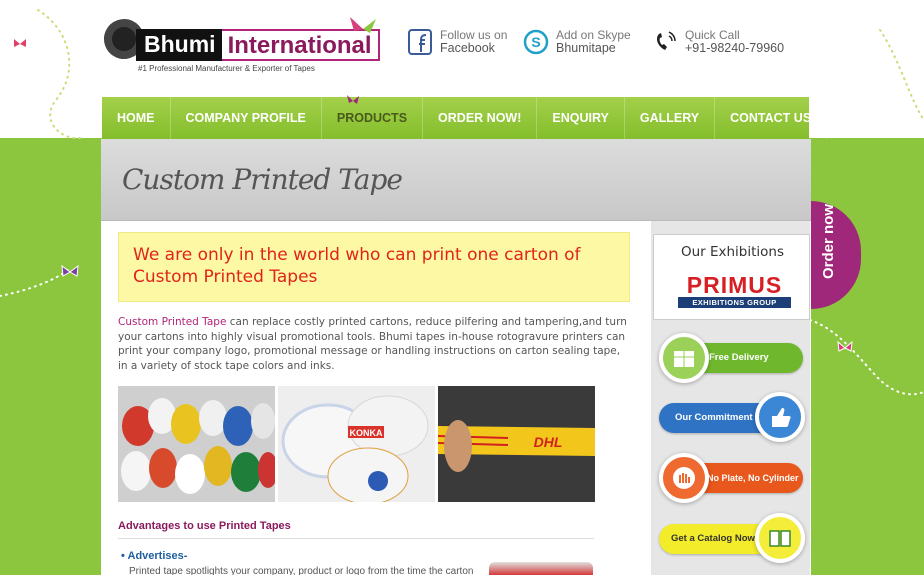 The width and height of the screenshot is (924, 575). I want to click on facebook-icon, so click(420, 42).